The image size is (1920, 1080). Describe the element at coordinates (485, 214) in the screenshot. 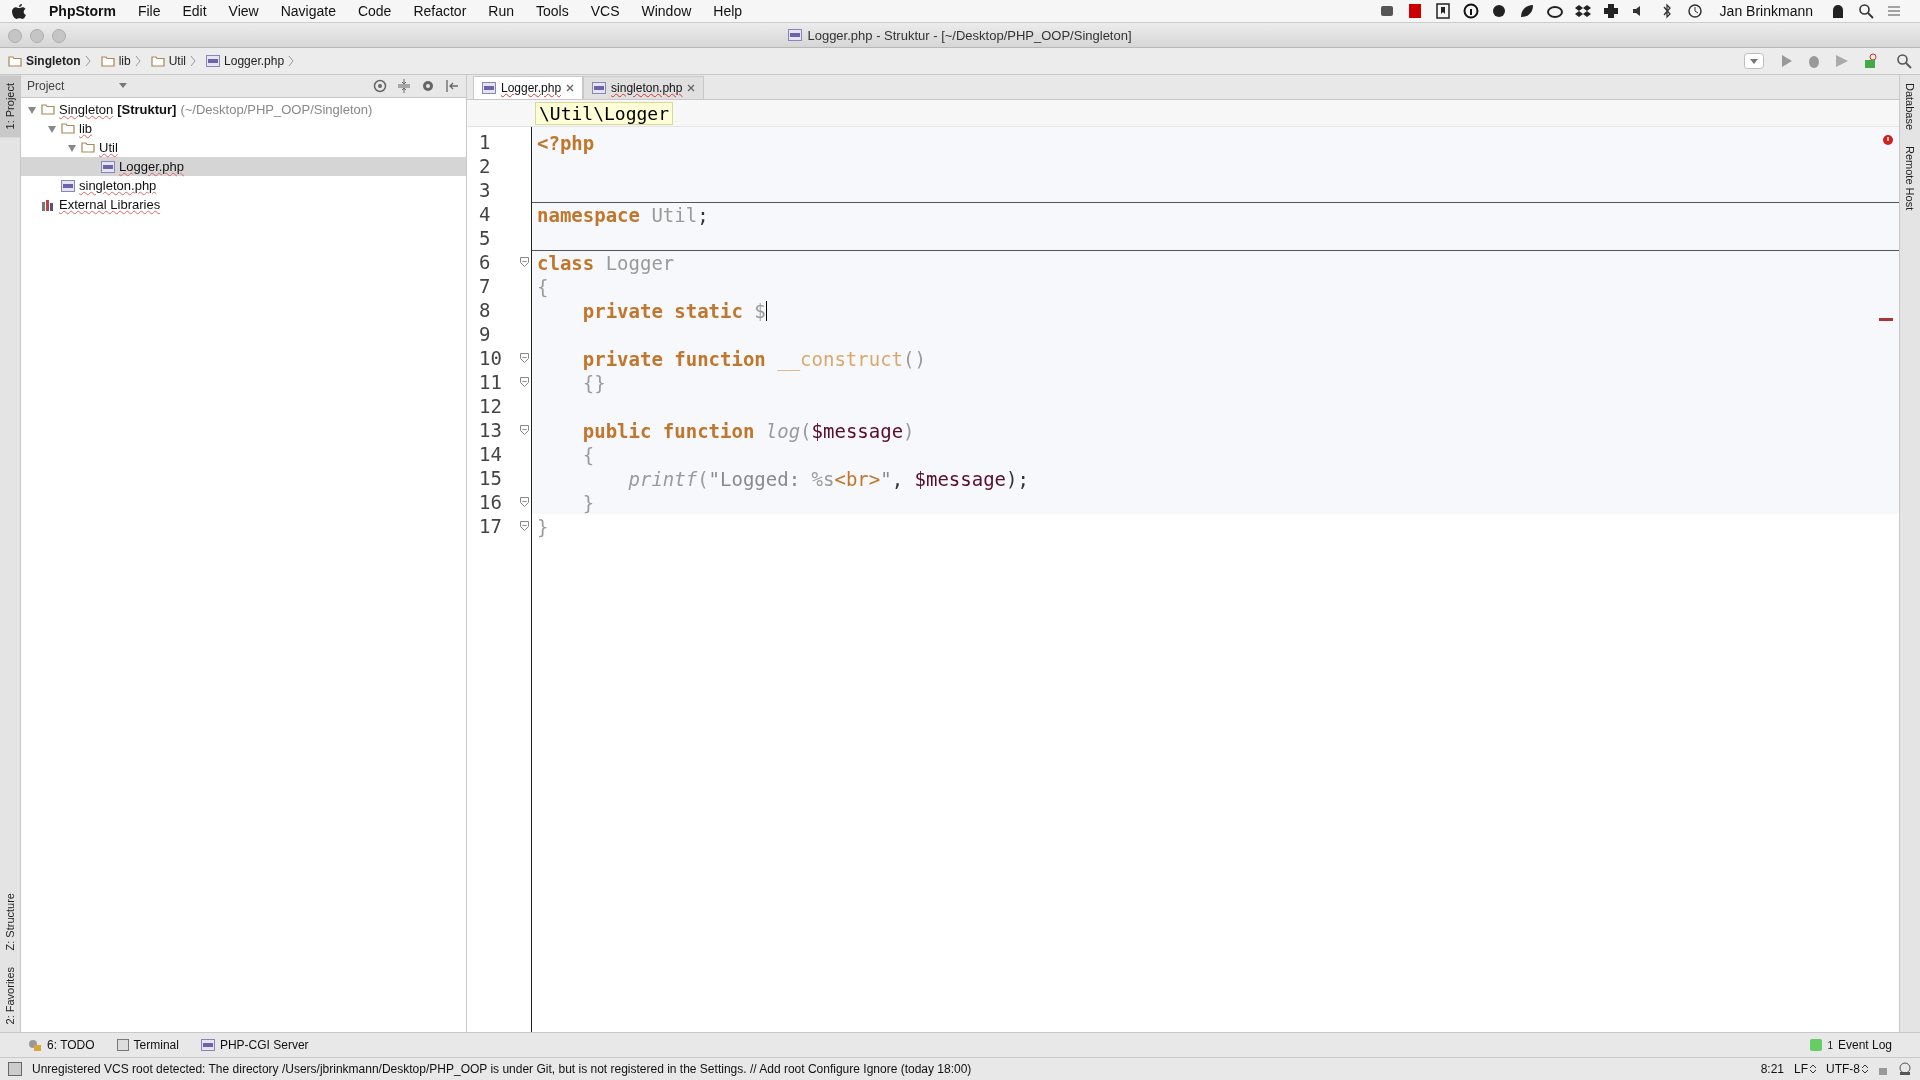

I see `line-number: 4` at that location.